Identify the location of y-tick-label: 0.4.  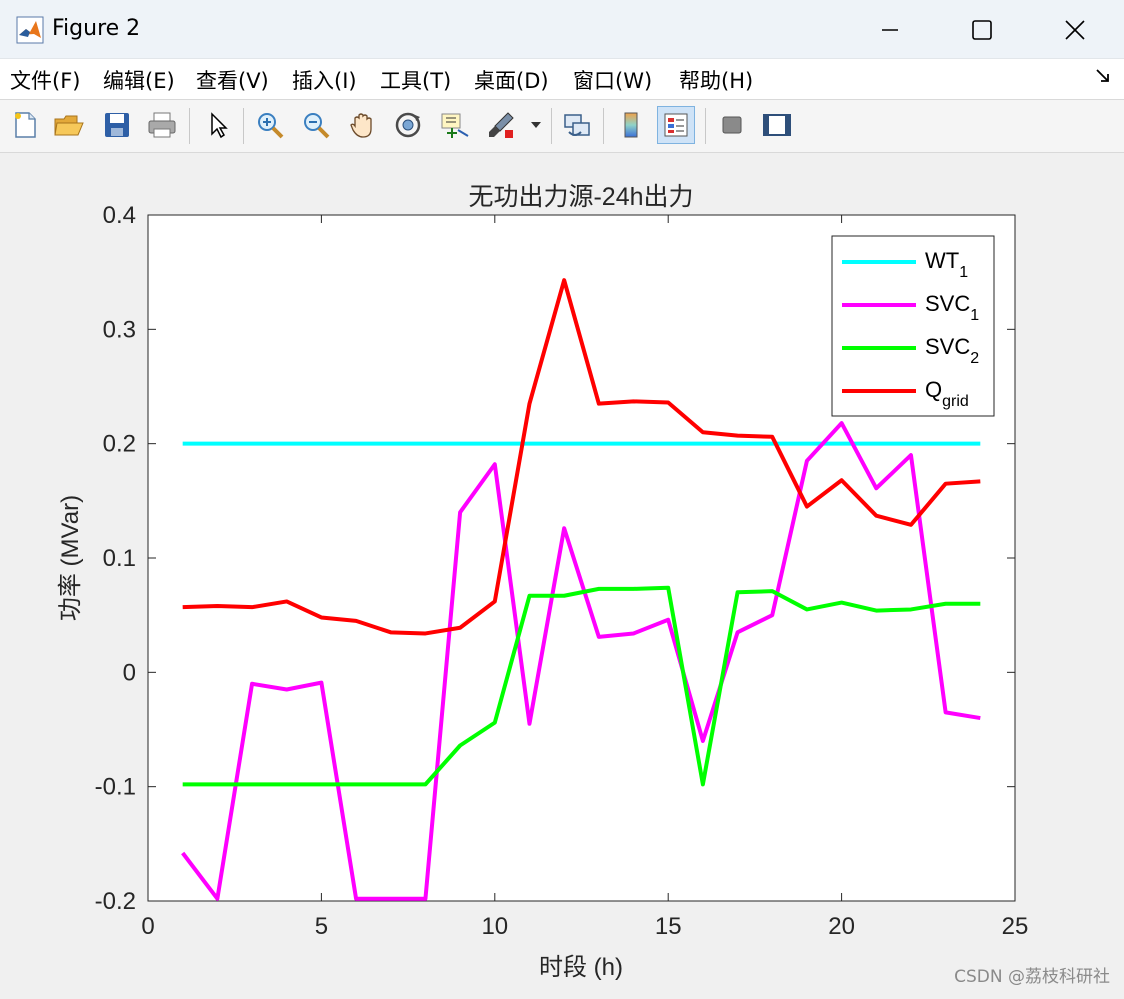
(119, 215).